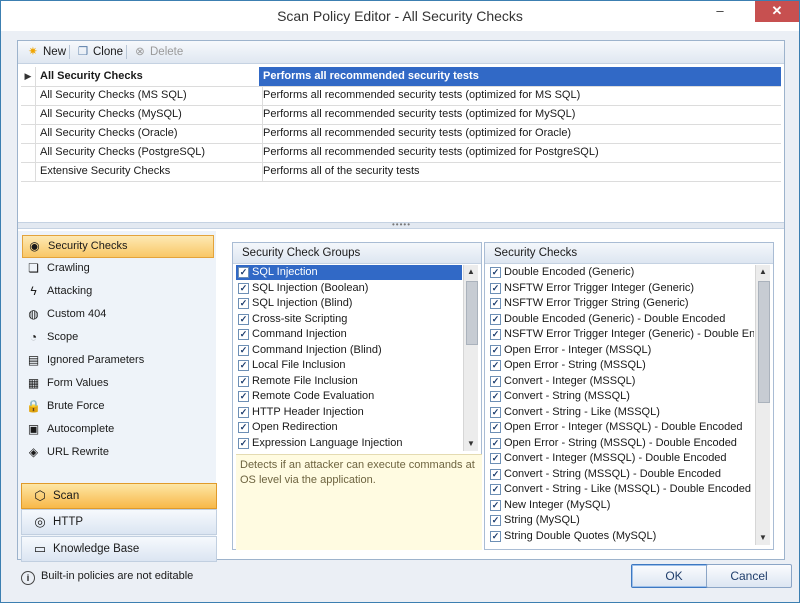  What do you see at coordinates (34, 246) in the screenshot?
I see `security-checks-icon: ◉` at bounding box center [34, 246].